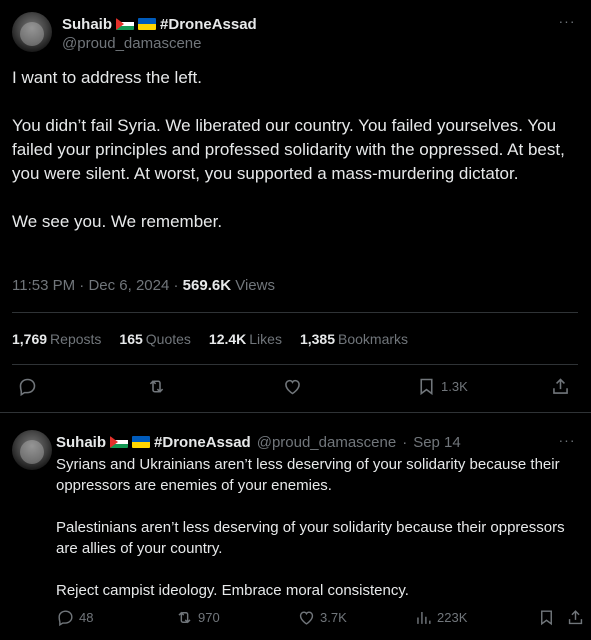 This screenshot has height=640, width=591. Describe the element at coordinates (43, 285) in the screenshot. I see `tweet-time: 11:53 PM` at that location.